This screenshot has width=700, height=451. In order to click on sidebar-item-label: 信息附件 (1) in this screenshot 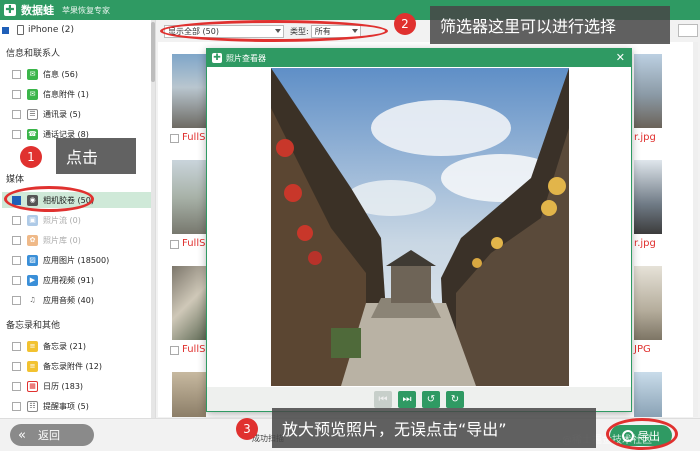, I will do `click(66, 94)`.